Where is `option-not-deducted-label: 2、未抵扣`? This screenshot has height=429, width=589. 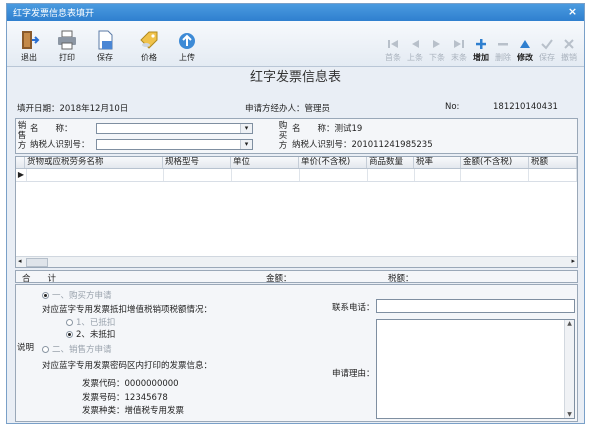
option-not-deducted-label: 2、未抵扣 is located at coordinates (96, 335).